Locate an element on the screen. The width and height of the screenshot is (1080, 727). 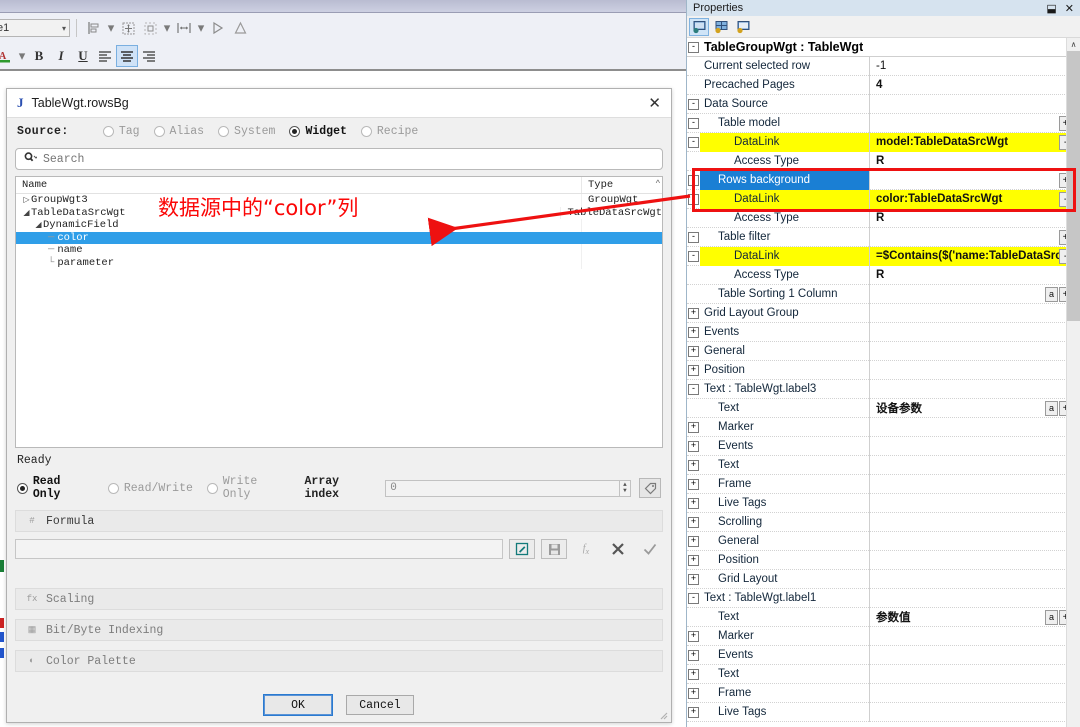
distribute-icon is located at coordinates (150, 28).